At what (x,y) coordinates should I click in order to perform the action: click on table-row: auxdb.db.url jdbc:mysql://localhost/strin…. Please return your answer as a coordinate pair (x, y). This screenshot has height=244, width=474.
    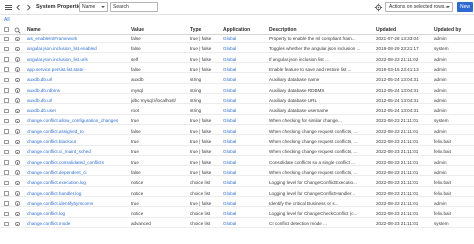
    Looking at the image, I should click on (237, 101).